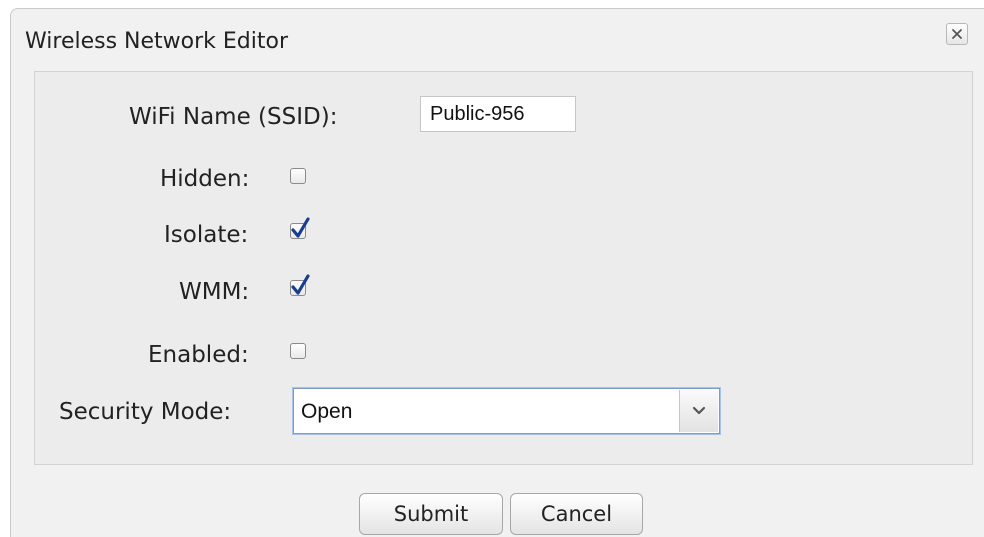 Image resolution: width=984 pixels, height=537 pixels. What do you see at coordinates (498, 114) in the screenshot?
I see `ssid-input` at bounding box center [498, 114].